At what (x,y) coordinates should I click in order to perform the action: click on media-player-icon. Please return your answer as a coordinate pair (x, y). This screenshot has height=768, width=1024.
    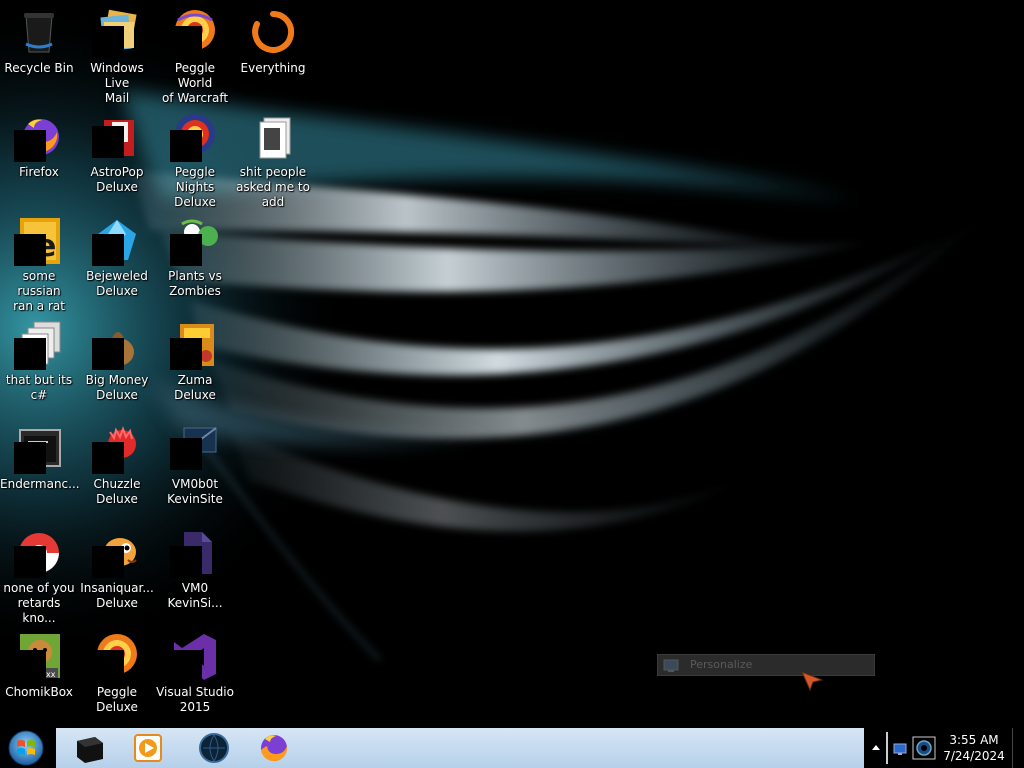
    Looking at the image, I should click on (148, 748).